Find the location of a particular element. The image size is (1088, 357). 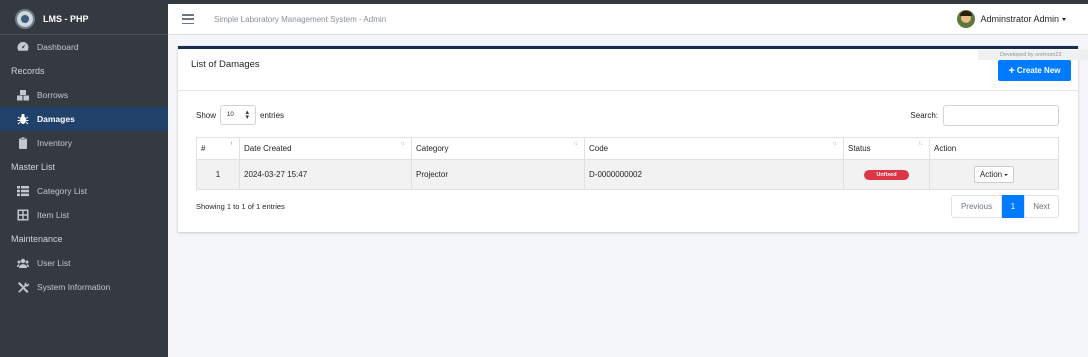

users-icon is located at coordinates (23, 263).